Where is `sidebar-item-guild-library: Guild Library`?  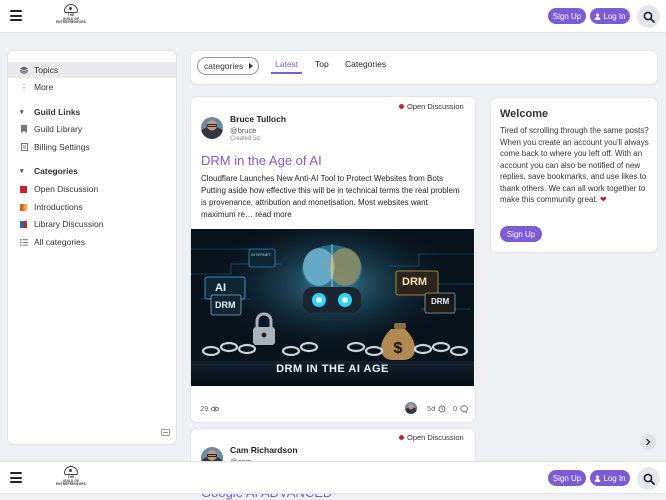
sidebar-item-guild-library: Guild Library is located at coordinates (92, 129).